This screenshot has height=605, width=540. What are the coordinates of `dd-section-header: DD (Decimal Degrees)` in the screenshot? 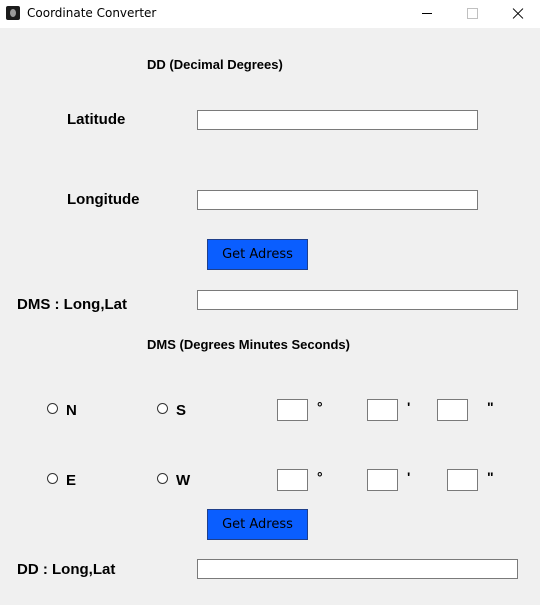 It's located at (215, 64).